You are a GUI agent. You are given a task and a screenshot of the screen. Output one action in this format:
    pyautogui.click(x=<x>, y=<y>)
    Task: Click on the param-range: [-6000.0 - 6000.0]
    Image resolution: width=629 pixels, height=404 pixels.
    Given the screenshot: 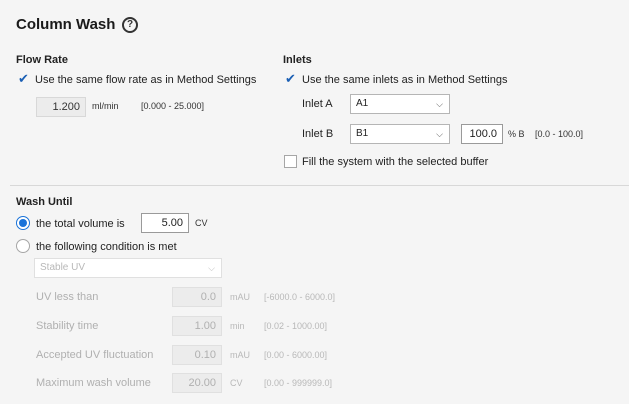 What is the action you would take?
    pyautogui.click(x=300, y=297)
    